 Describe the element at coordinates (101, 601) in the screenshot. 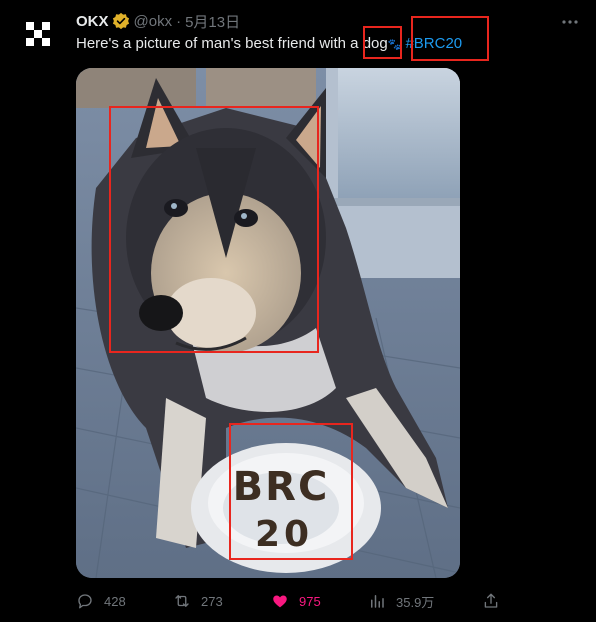

I see `reply-button: 428` at that location.